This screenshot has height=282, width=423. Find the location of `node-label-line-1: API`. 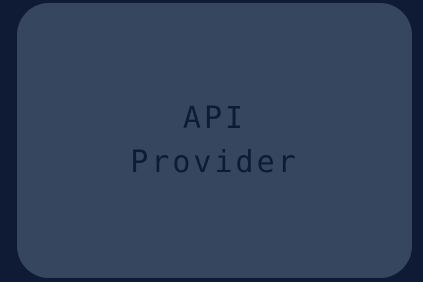

node-label-line-1: API is located at coordinates (214, 118).